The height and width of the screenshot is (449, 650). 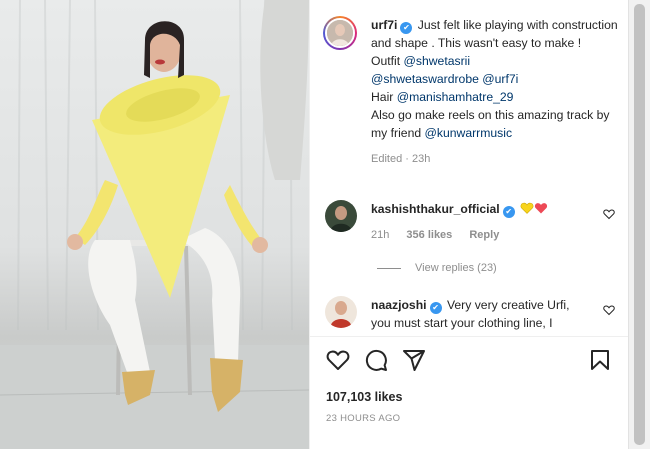 I want to click on likes-count: 107,103 likes, so click(x=364, y=397).